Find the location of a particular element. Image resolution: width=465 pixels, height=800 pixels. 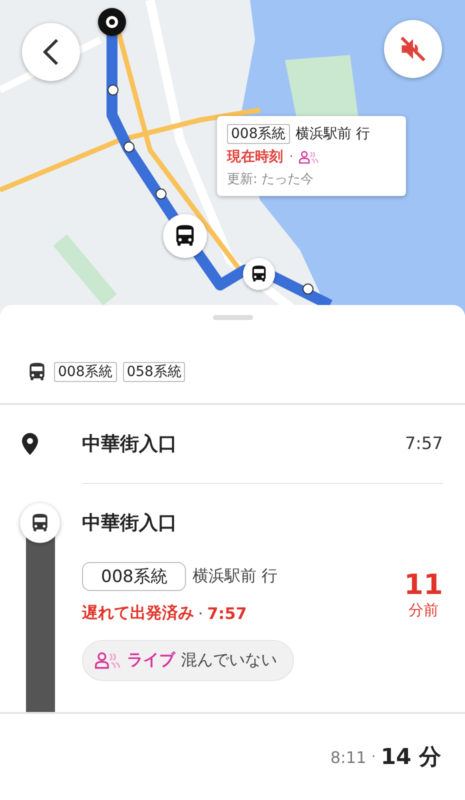

speaker-muted-icon is located at coordinates (413, 49).